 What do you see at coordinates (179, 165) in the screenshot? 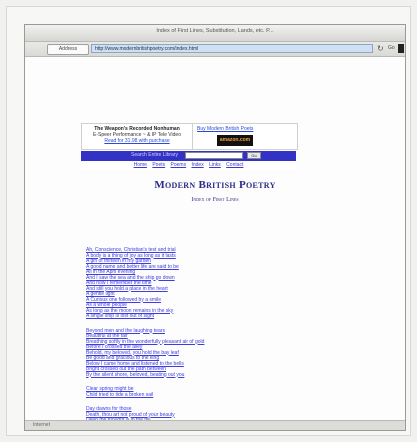
I see `nav-poems: Poems` at bounding box center [179, 165].